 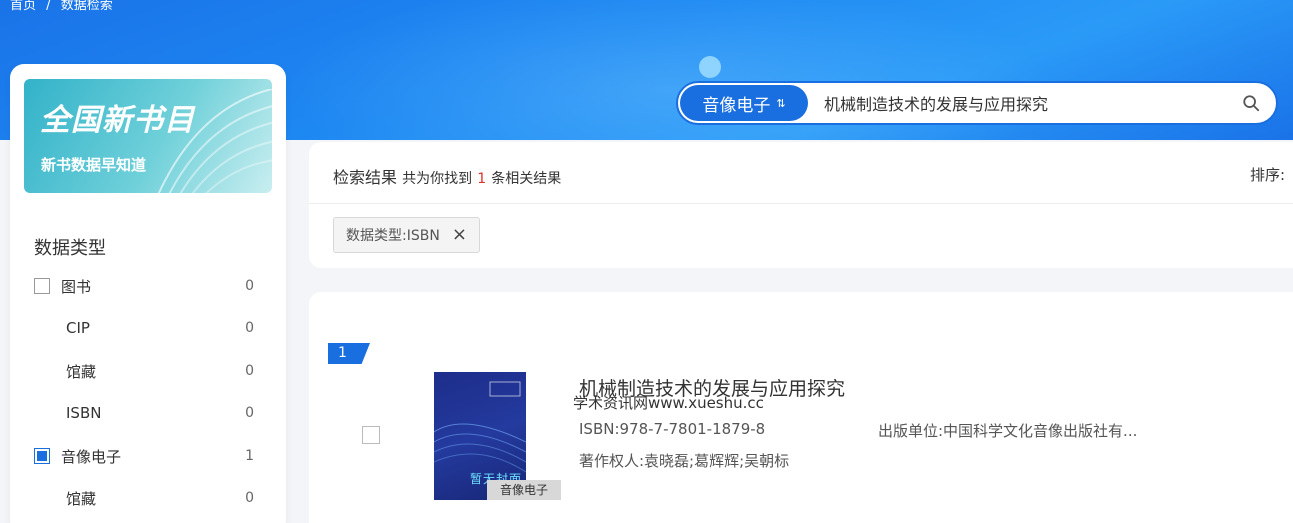 I want to click on filter-item-books: 图书 0, so click(x=144, y=286).